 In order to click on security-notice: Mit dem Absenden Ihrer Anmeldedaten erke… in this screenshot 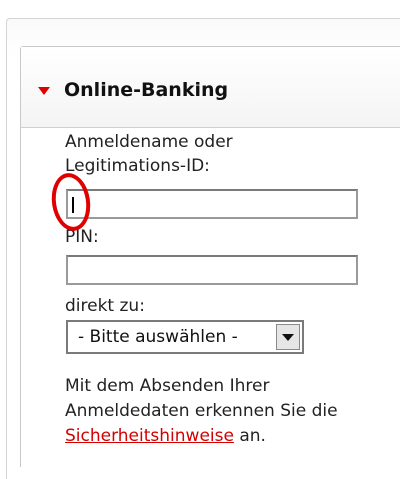, I will do `click(225, 411)`.